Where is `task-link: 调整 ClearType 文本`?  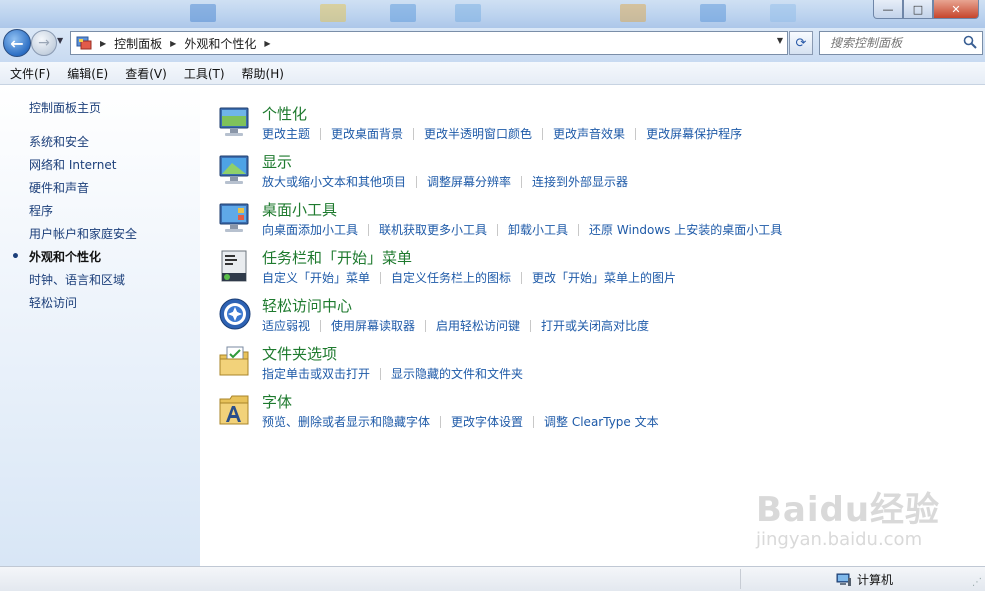 task-link: 调整 ClearType 文本 is located at coordinates (601, 421).